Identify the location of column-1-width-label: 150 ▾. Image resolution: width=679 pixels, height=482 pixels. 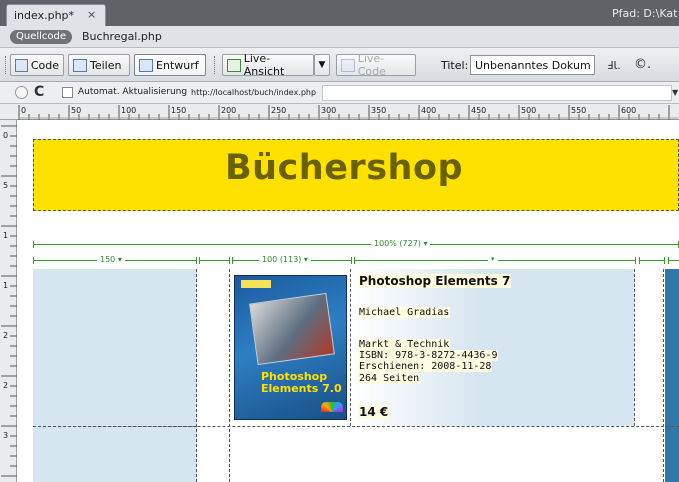
(111, 259).